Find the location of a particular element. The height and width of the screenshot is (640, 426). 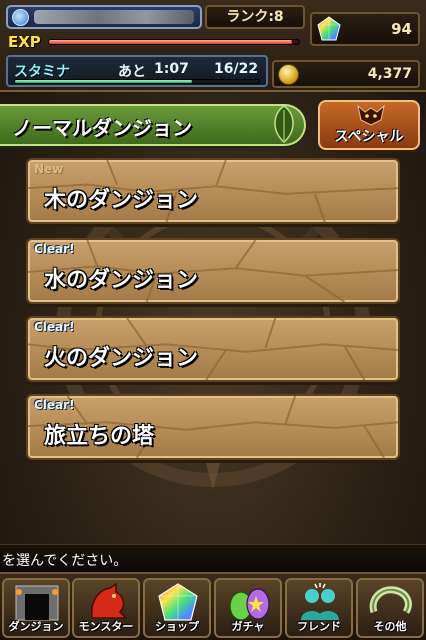

dungeon-name: 木のダンジョン is located at coordinates (121, 200).